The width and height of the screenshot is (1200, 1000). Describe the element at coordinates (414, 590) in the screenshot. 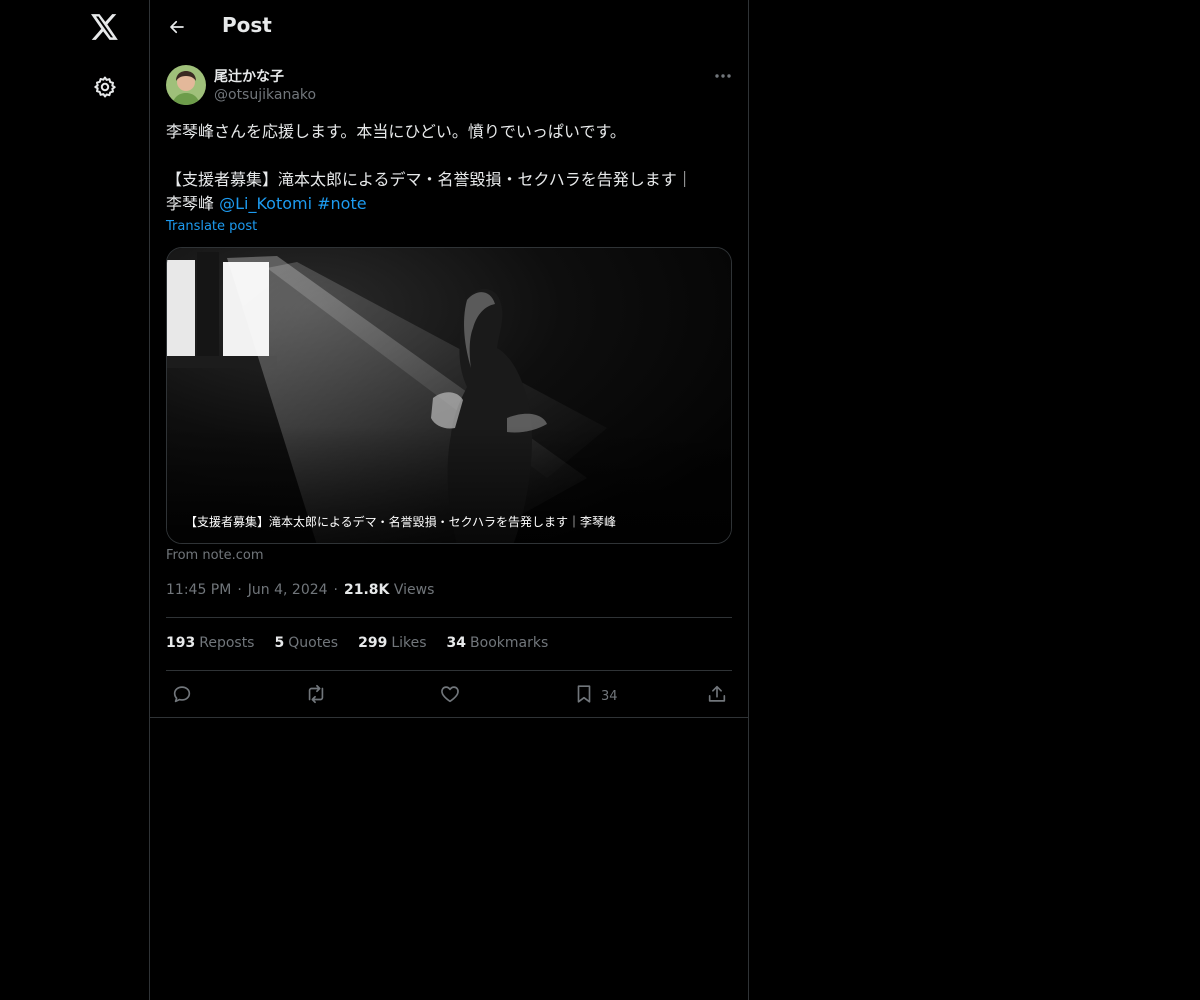

I see `views-label: Views` at that location.